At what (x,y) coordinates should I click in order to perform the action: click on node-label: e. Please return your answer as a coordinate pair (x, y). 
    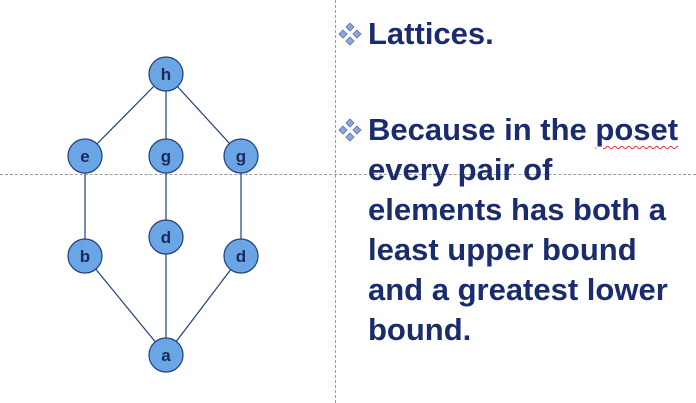
    Looking at the image, I should click on (84, 156).